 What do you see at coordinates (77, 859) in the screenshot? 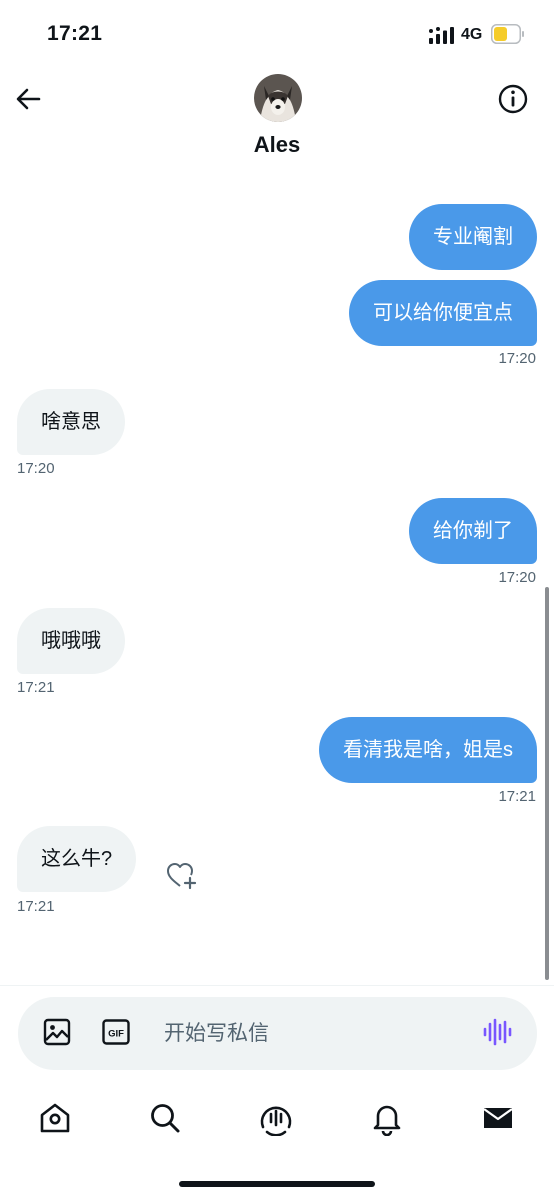
I see `message-bubble-received: 这么牛?` at bounding box center [77, 859].